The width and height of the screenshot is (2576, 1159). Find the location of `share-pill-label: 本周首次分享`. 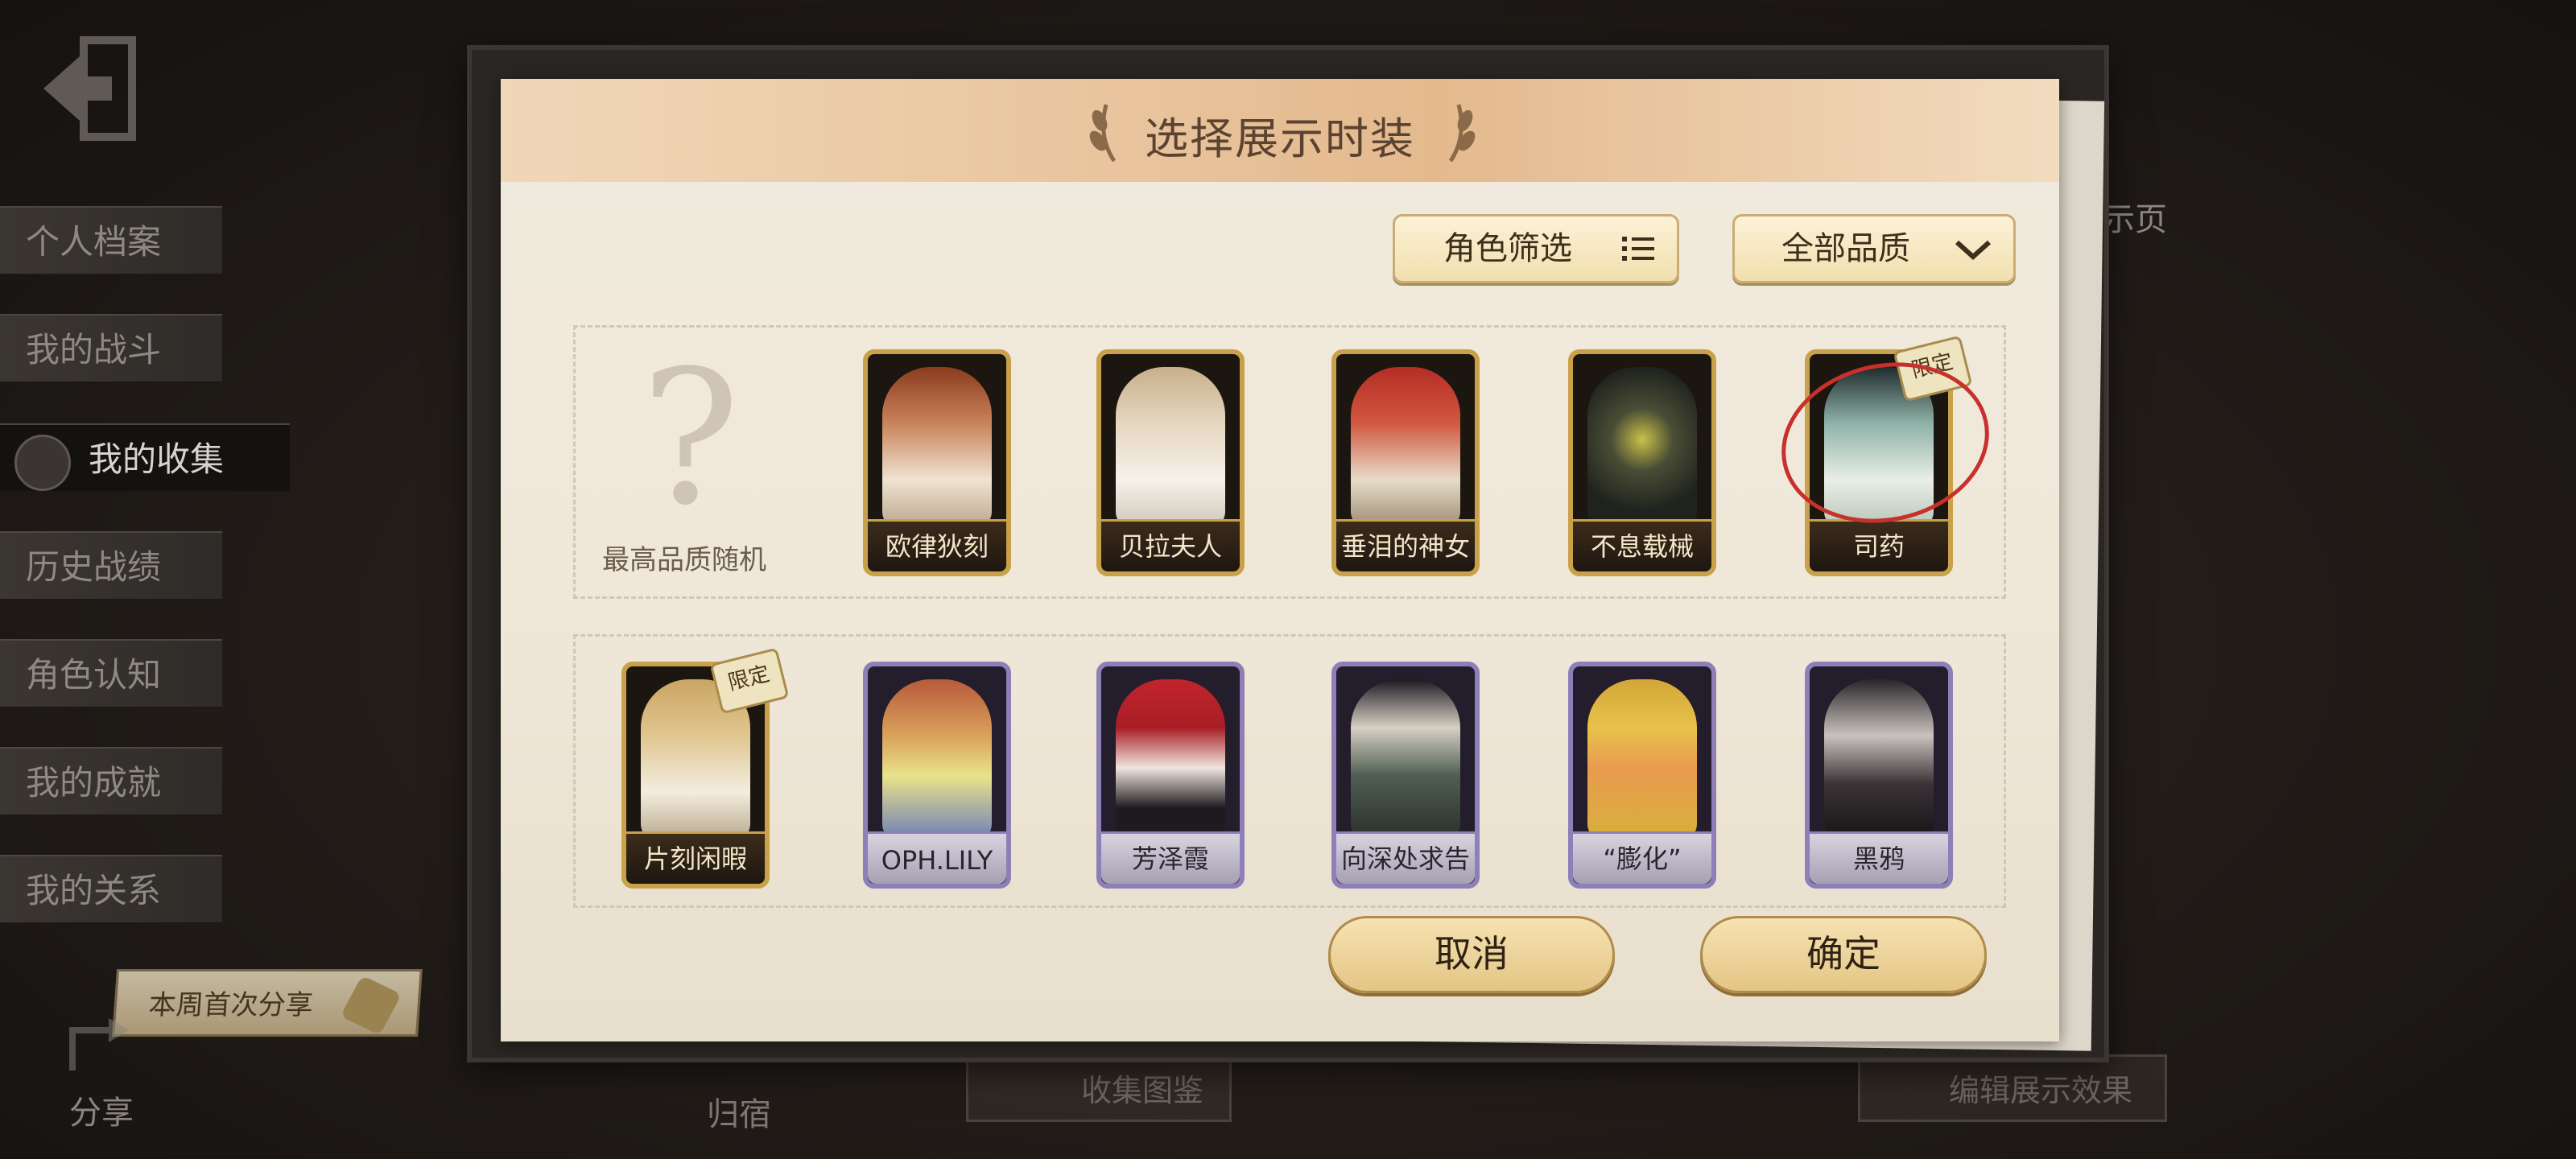

share-pill-label: 本周首次分享 is located at coordinates (231, 1005).